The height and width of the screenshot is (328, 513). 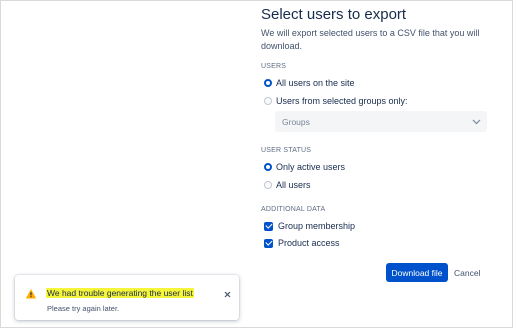 What do you see at coordinates (417, 272) in the screenshot?
I see `download-file-button: Download file` at bounding box center [417, 272].